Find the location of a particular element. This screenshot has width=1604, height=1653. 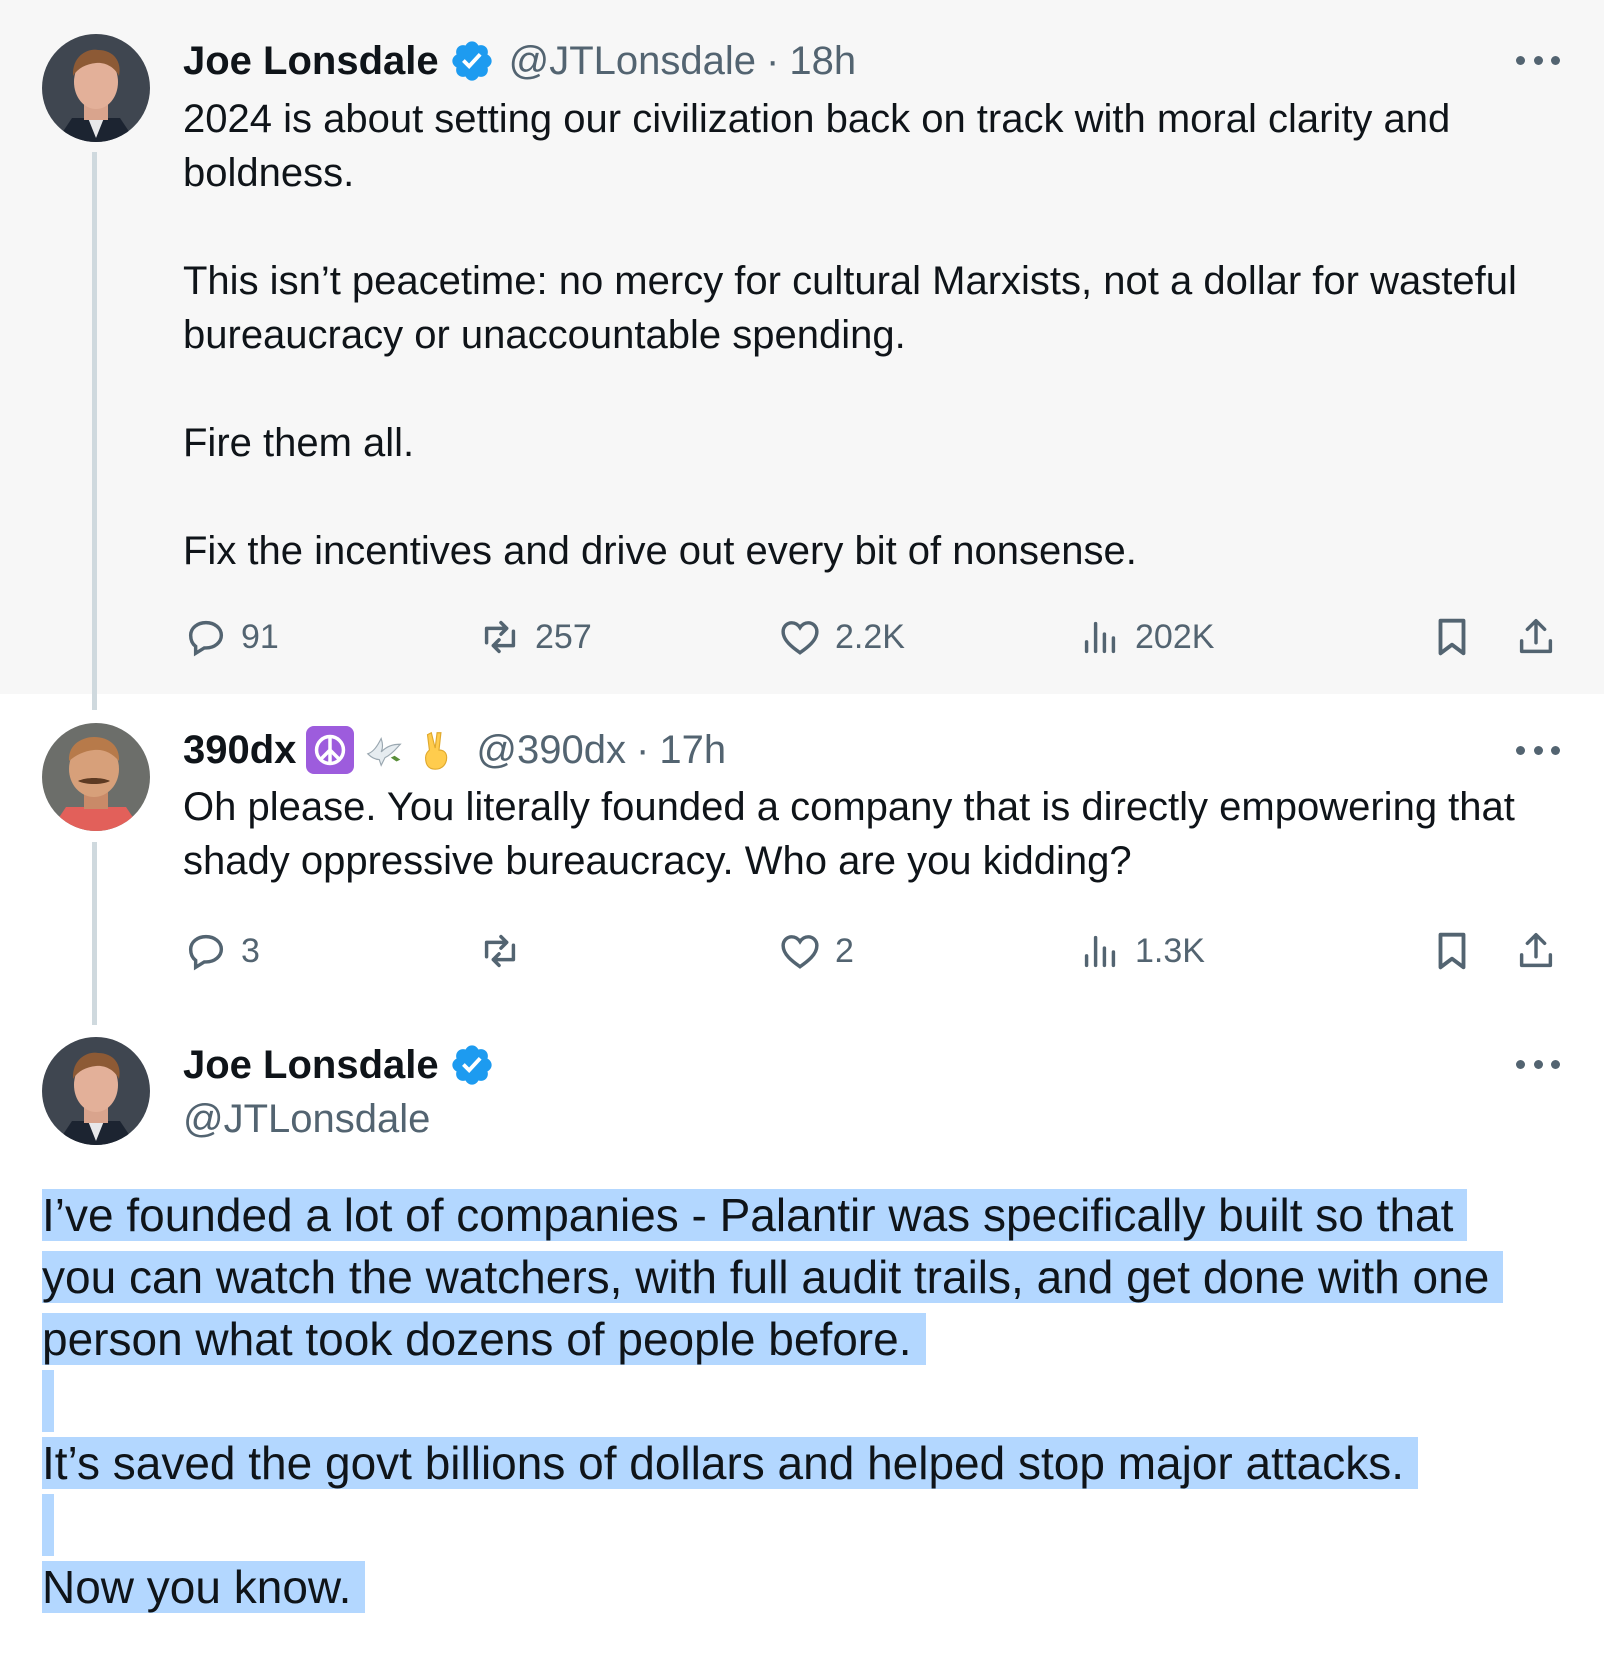

reply-button: 91 is located at coordinates (231, 637).